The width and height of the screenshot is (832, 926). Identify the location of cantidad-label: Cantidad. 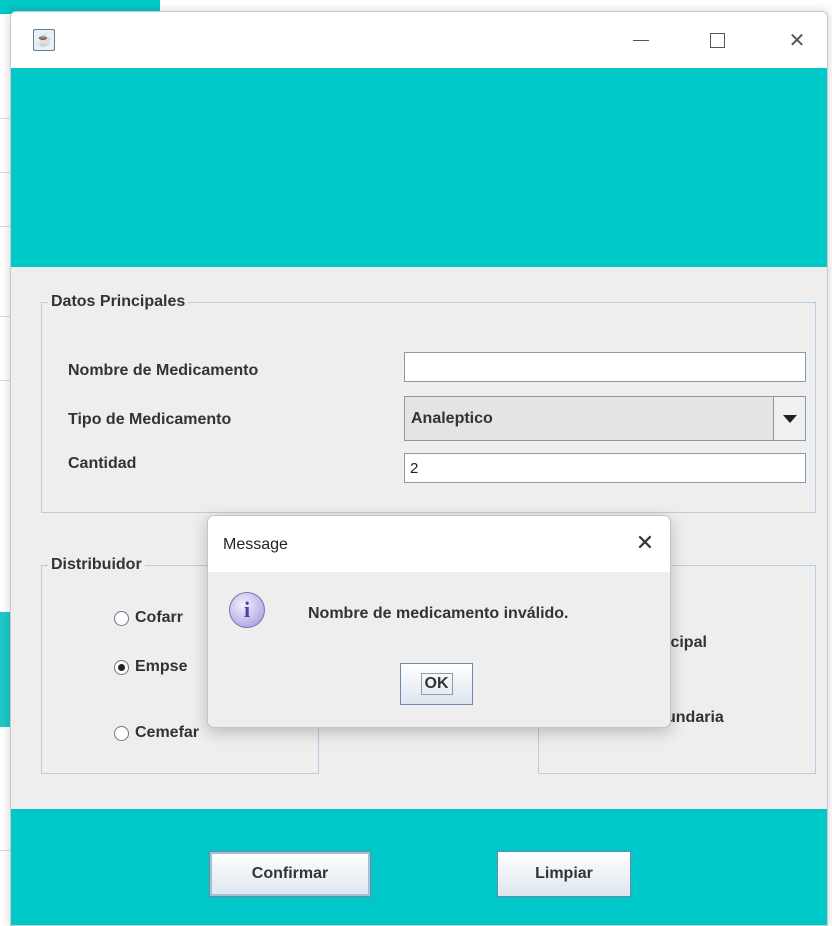
(102, 463).